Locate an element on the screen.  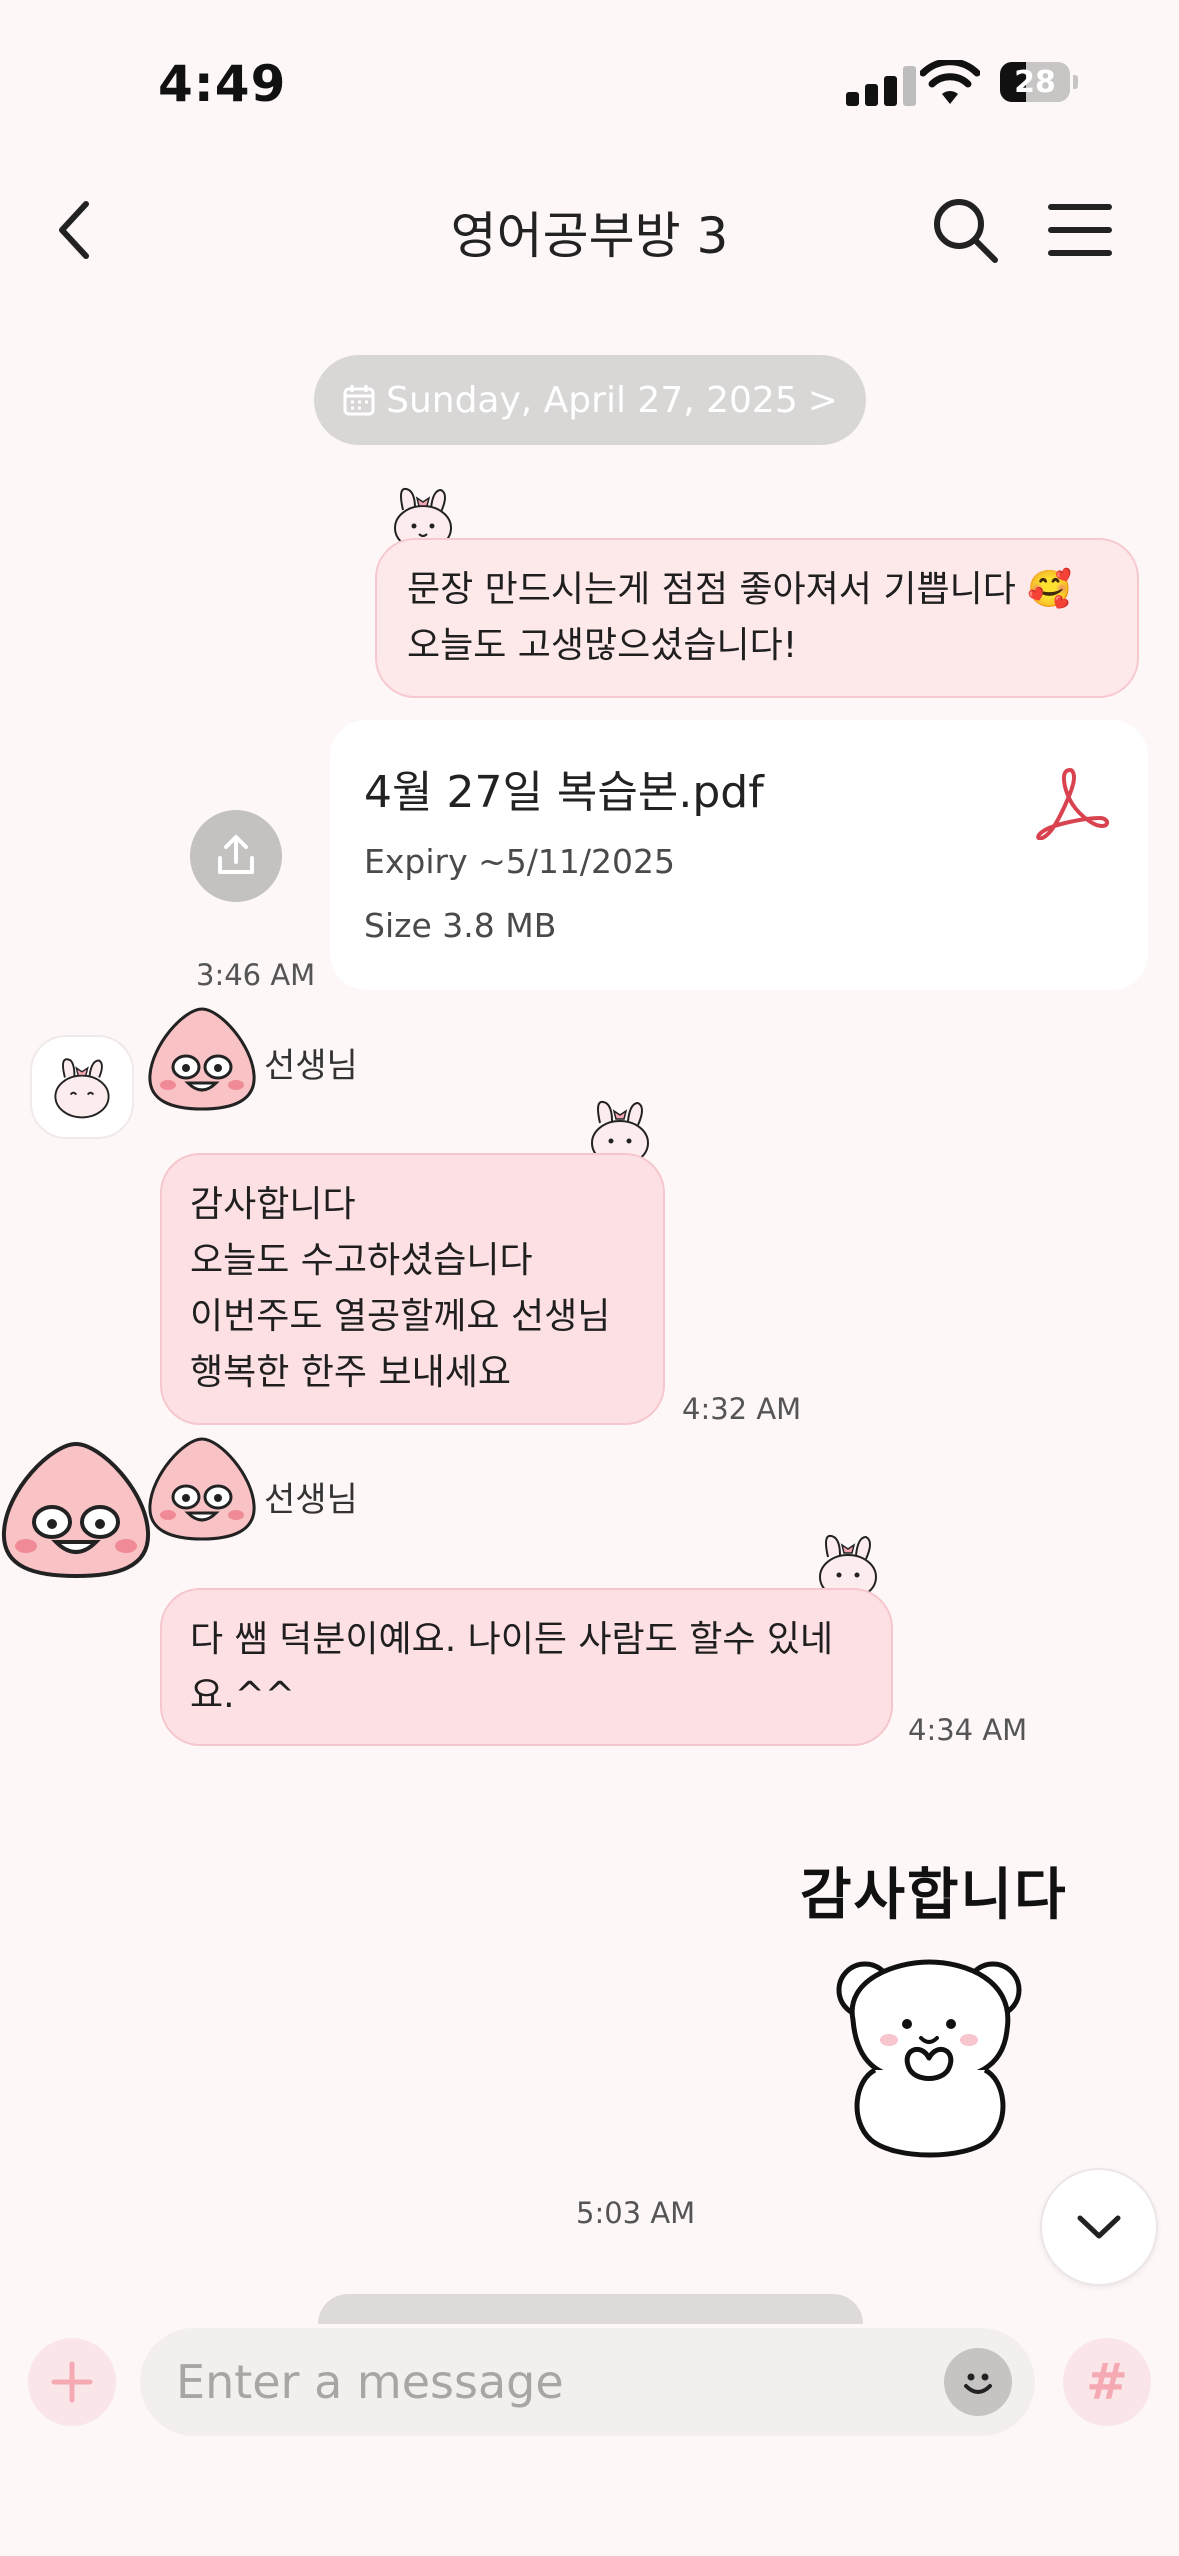
upload-icon is located at coordinates (236, 854).